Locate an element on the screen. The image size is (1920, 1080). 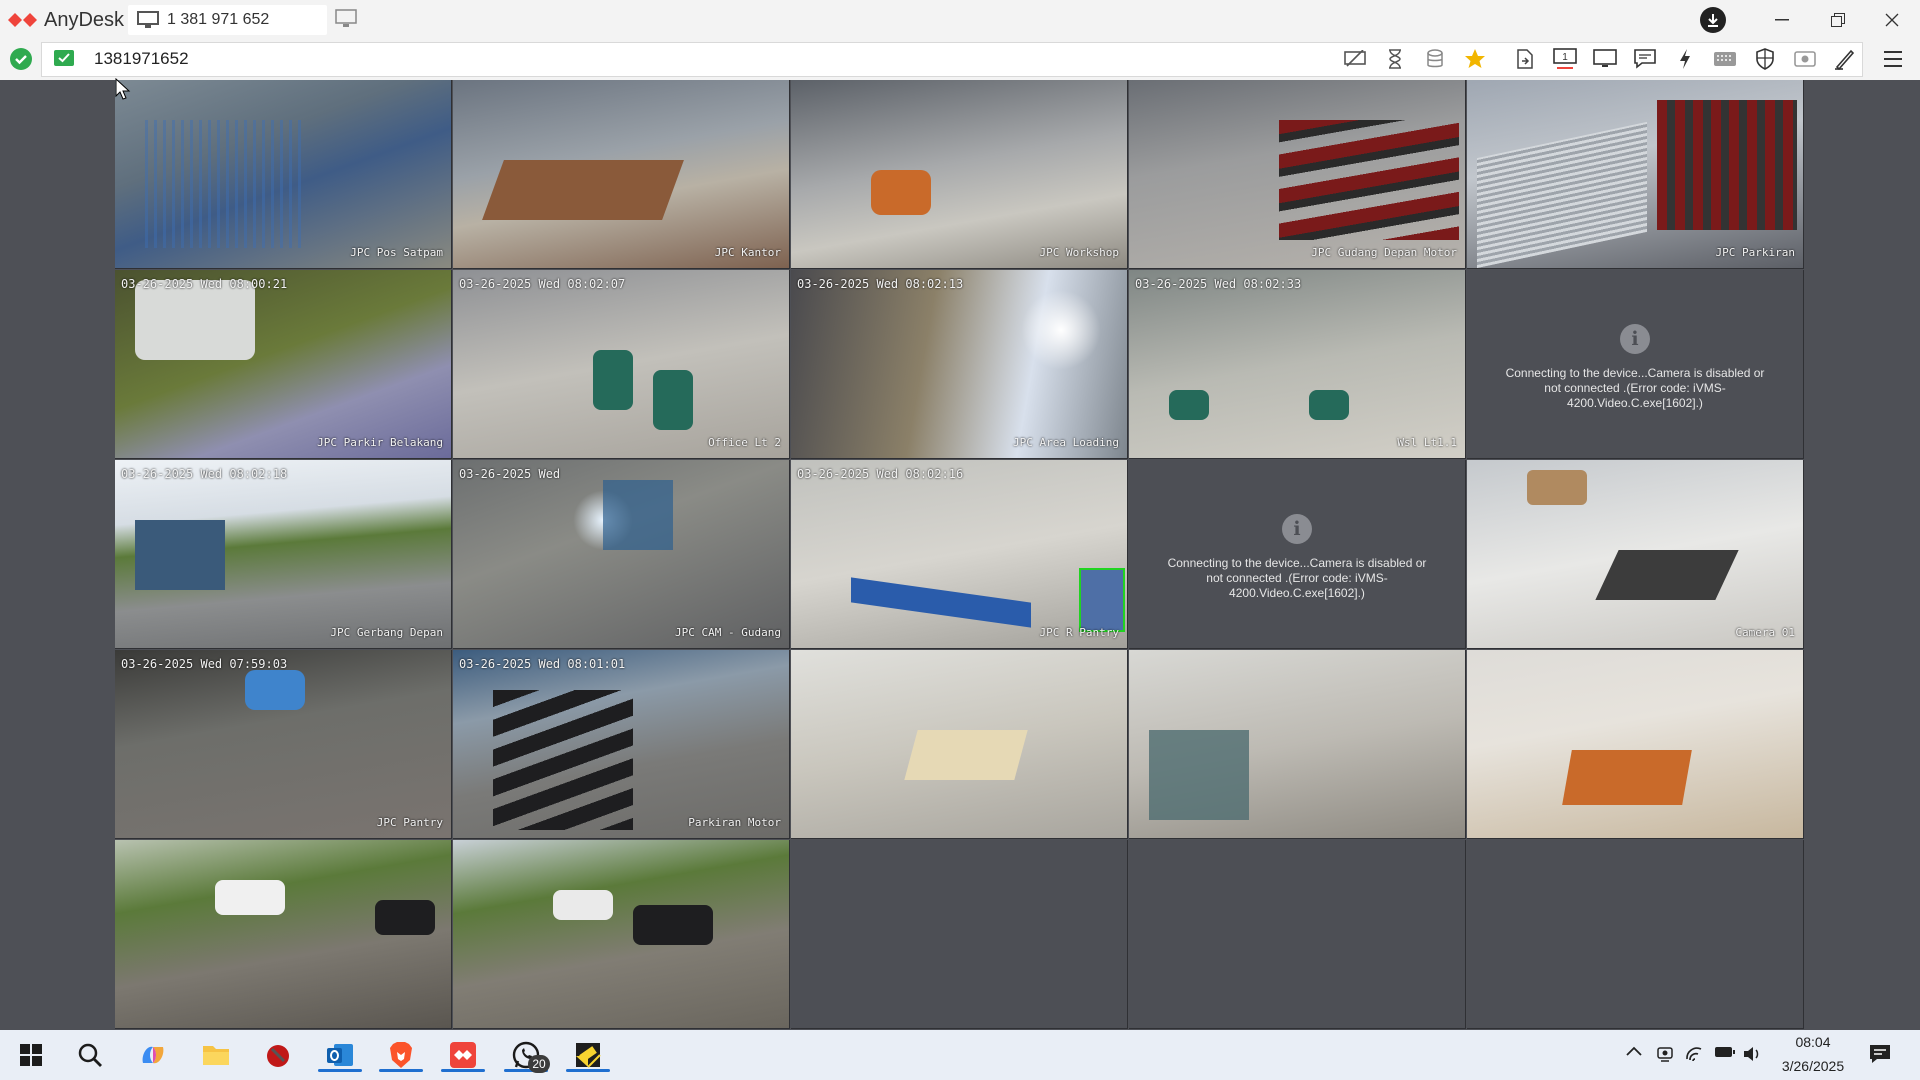
address-value: 1381971652 is located at coordinates (141, 58).